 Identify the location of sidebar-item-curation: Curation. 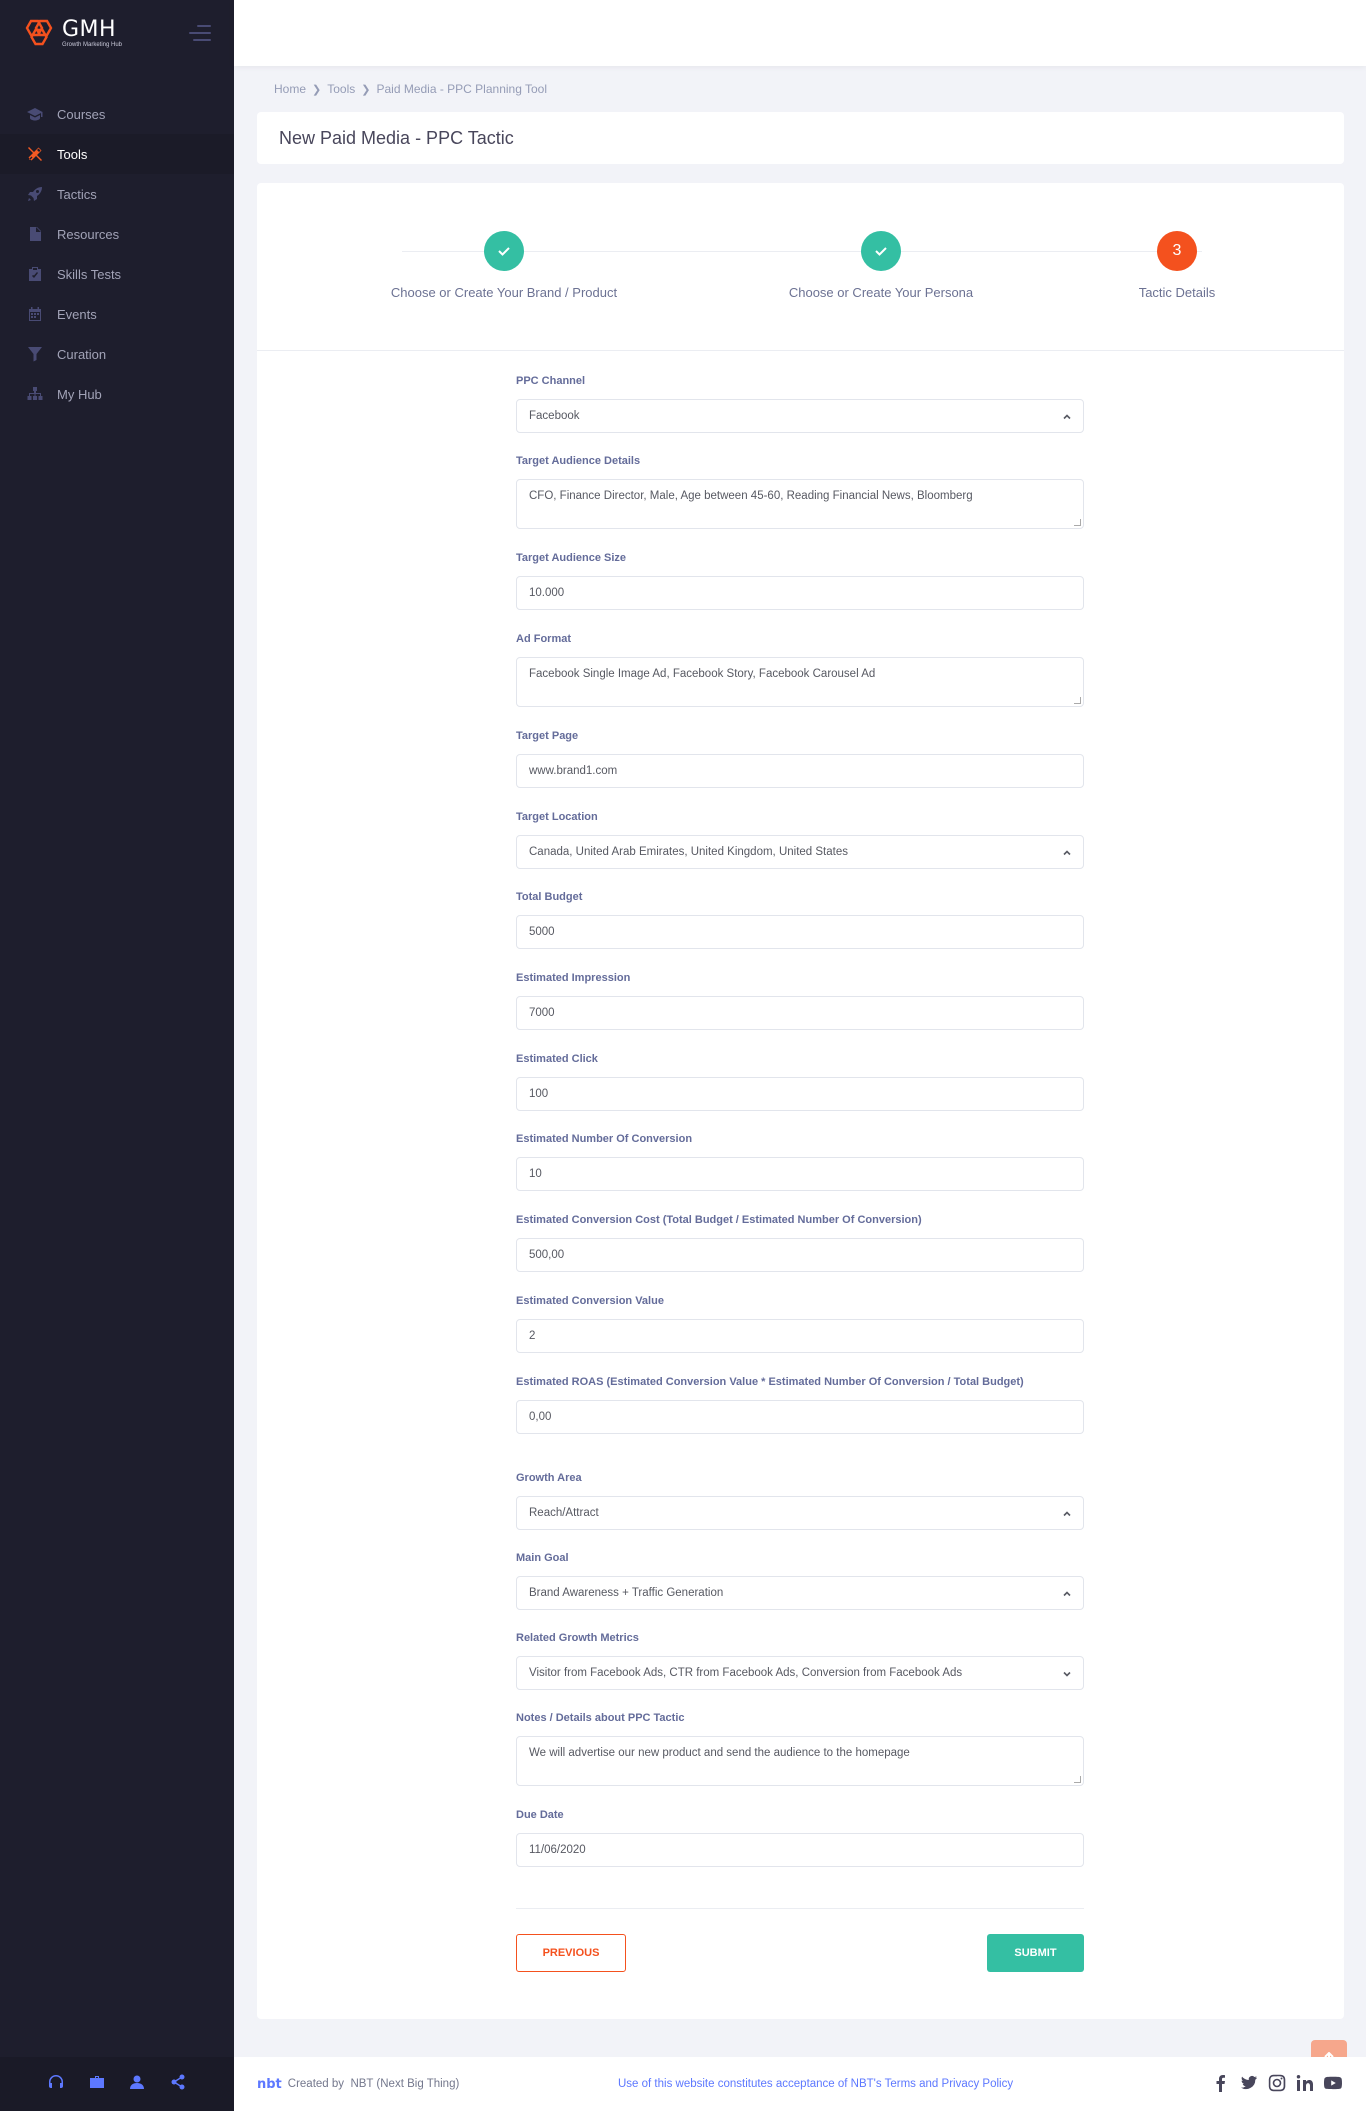
(117, 354).